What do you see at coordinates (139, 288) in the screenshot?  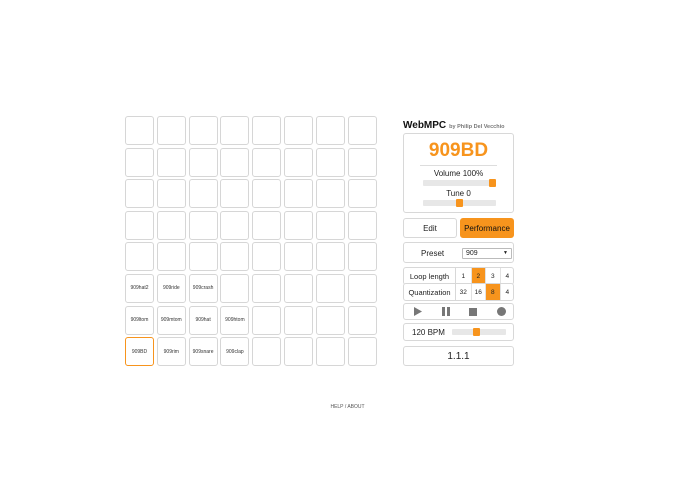 I see `pad: 909hat2` at bounding box center [139, 288].